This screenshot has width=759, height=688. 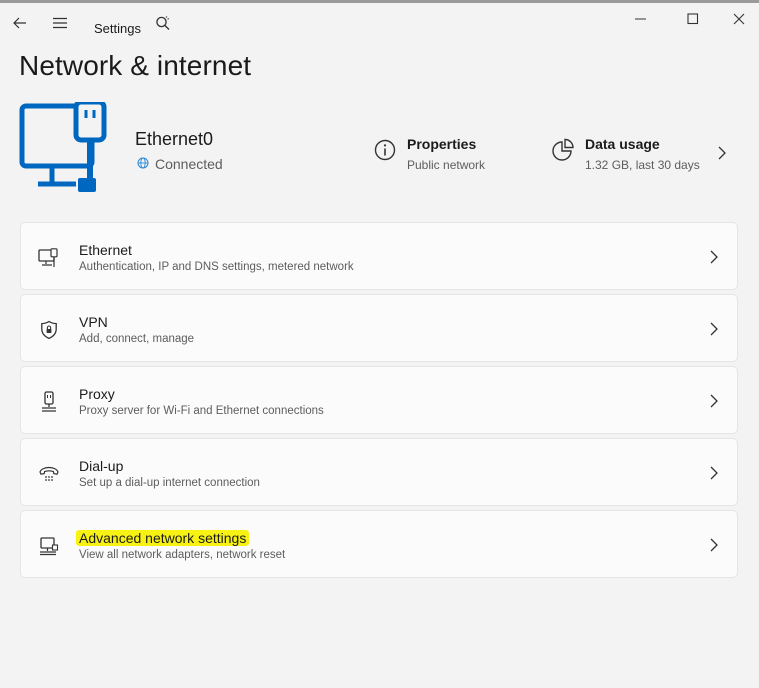 What do you see at coordinates (49, 402) in the screenshot?
I see `proxy-icon` at bounding box center [49, 402].